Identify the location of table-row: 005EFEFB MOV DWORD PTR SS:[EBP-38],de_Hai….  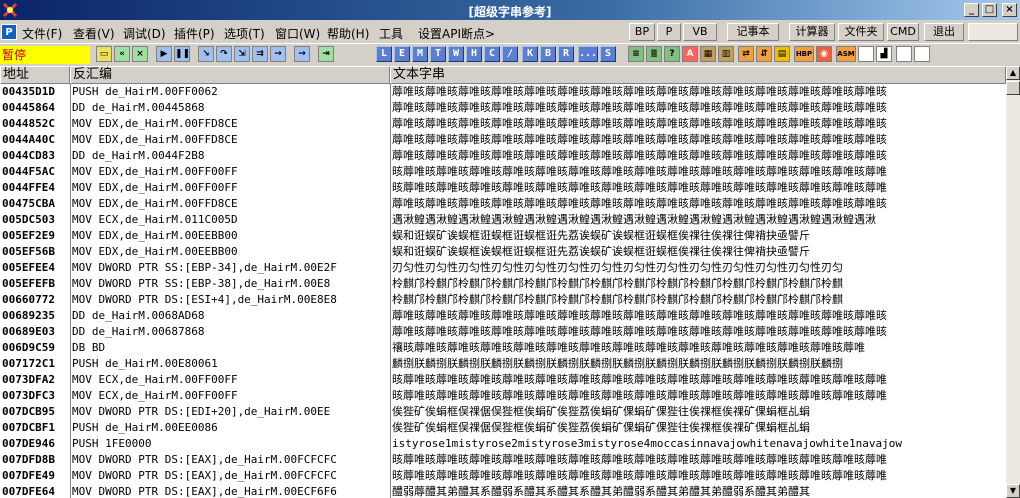
(503, 283).